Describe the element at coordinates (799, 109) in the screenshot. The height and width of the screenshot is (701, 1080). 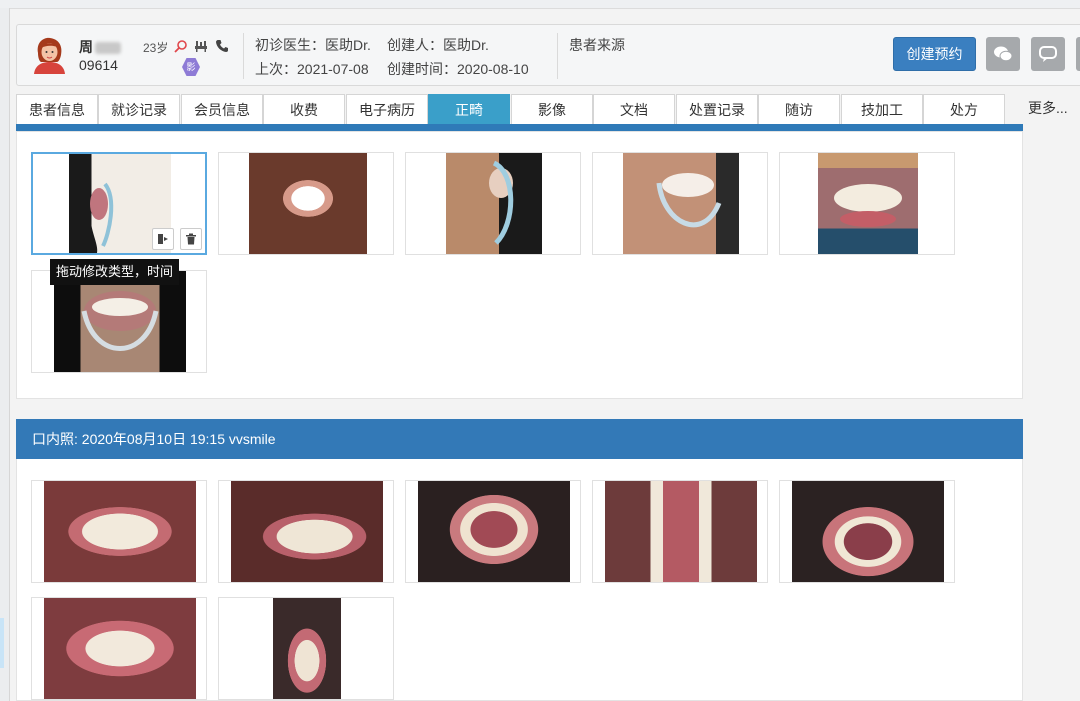
I see `tab-follow-up: 随访` at that location.